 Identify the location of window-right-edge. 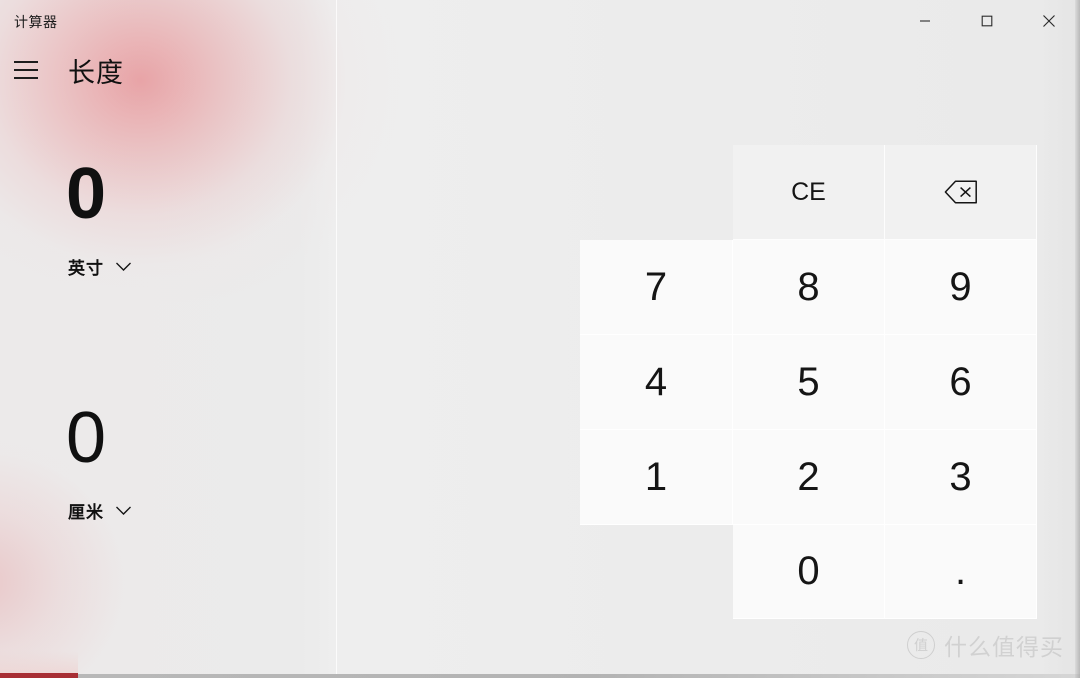
(1077, 339).